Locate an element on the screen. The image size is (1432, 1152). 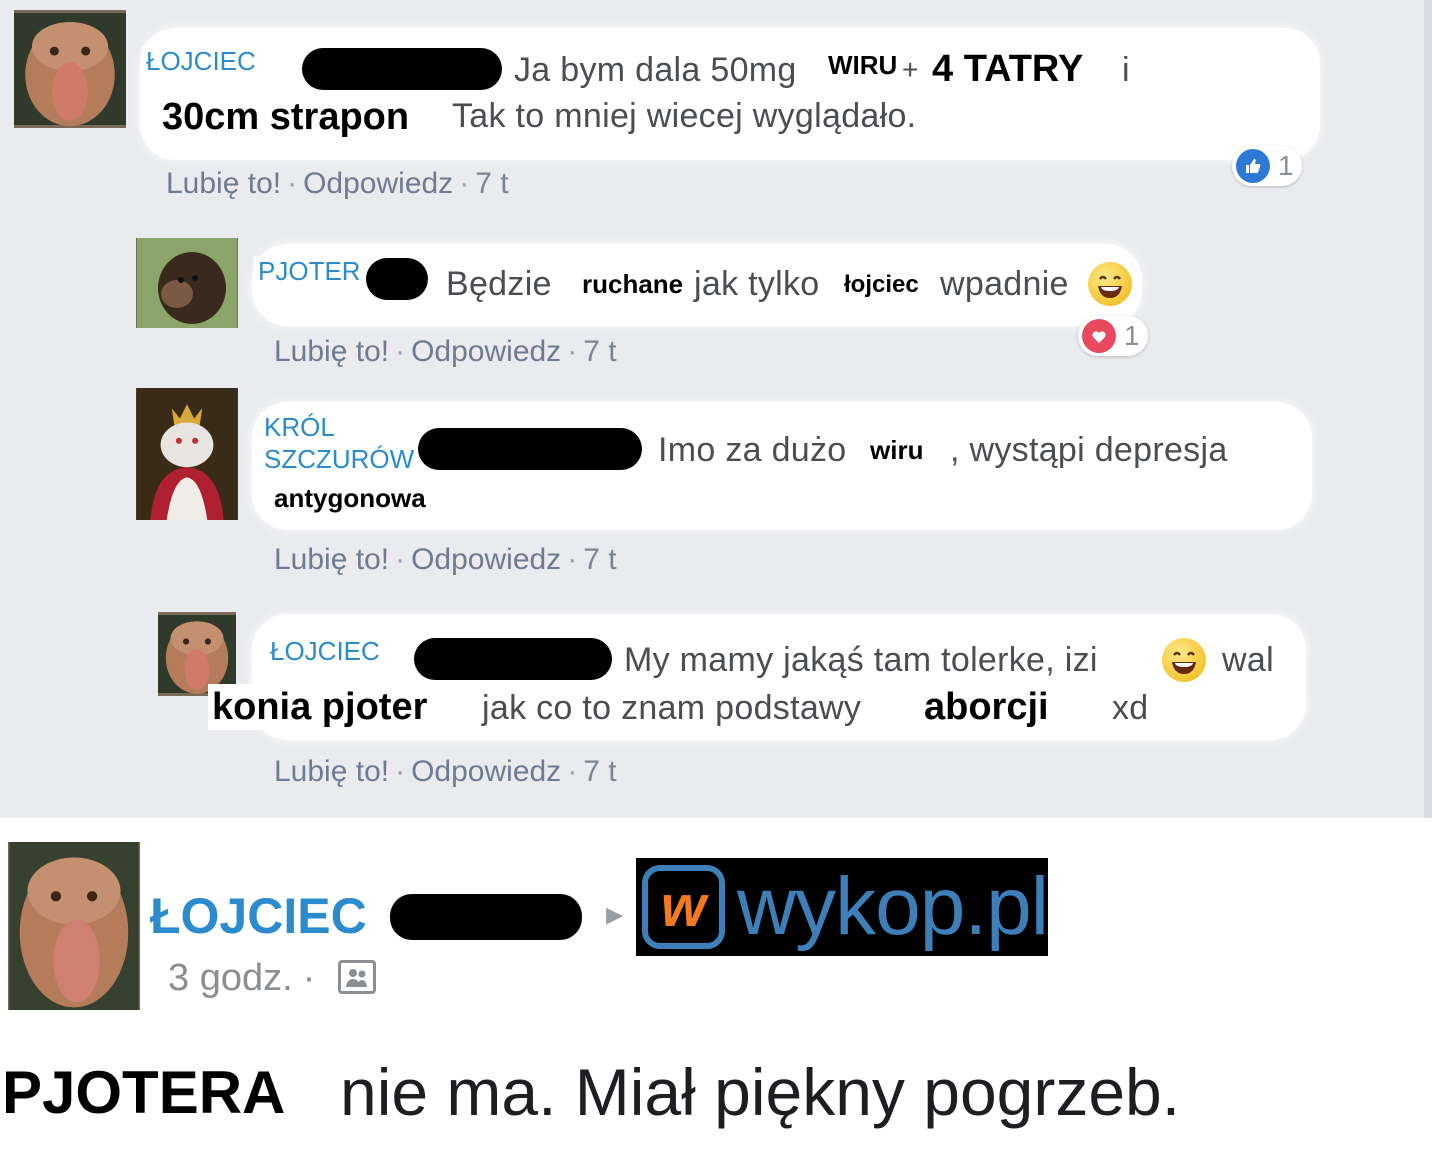
comment-author: SZCZURÓW is located at coordinates (339, 459).